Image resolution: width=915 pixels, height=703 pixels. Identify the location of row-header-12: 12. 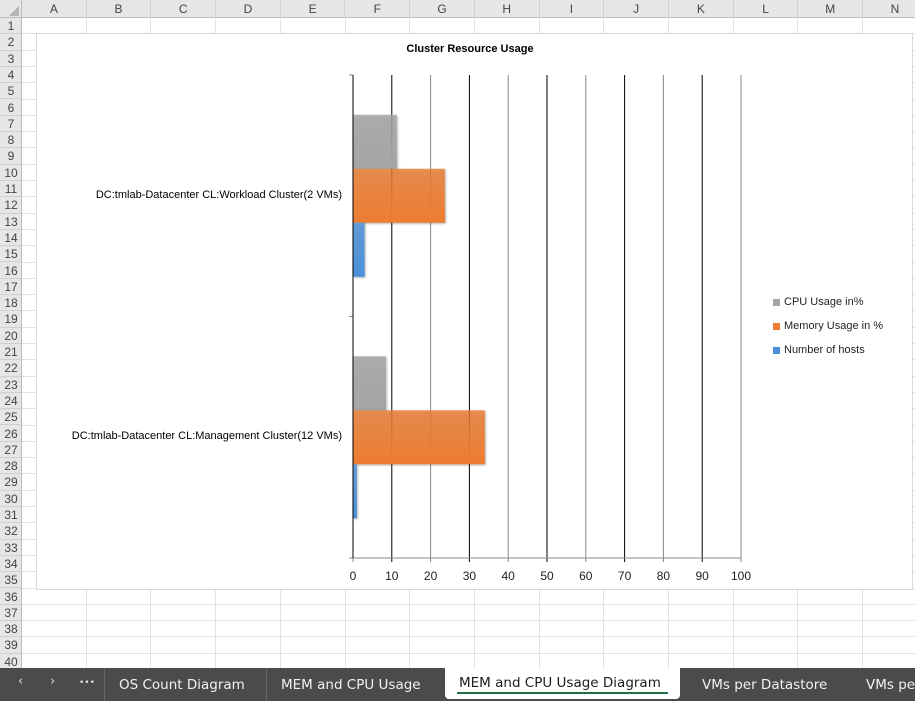
(10, 205).